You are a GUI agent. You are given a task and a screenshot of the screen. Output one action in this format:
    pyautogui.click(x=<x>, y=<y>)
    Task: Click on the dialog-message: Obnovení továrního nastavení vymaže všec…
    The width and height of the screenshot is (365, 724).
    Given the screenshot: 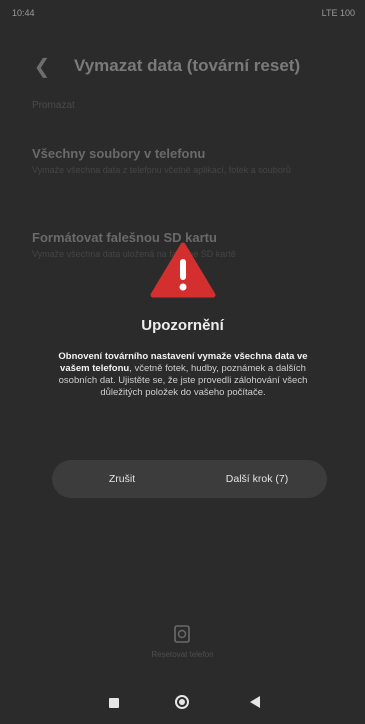 What is the action you would take?
    pyautogui.click(x=183, y=375)
    